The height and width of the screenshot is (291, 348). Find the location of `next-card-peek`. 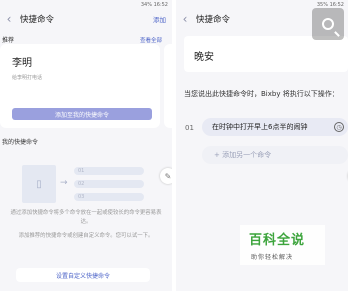

next-card-peek is located at coordinates (168, 86).